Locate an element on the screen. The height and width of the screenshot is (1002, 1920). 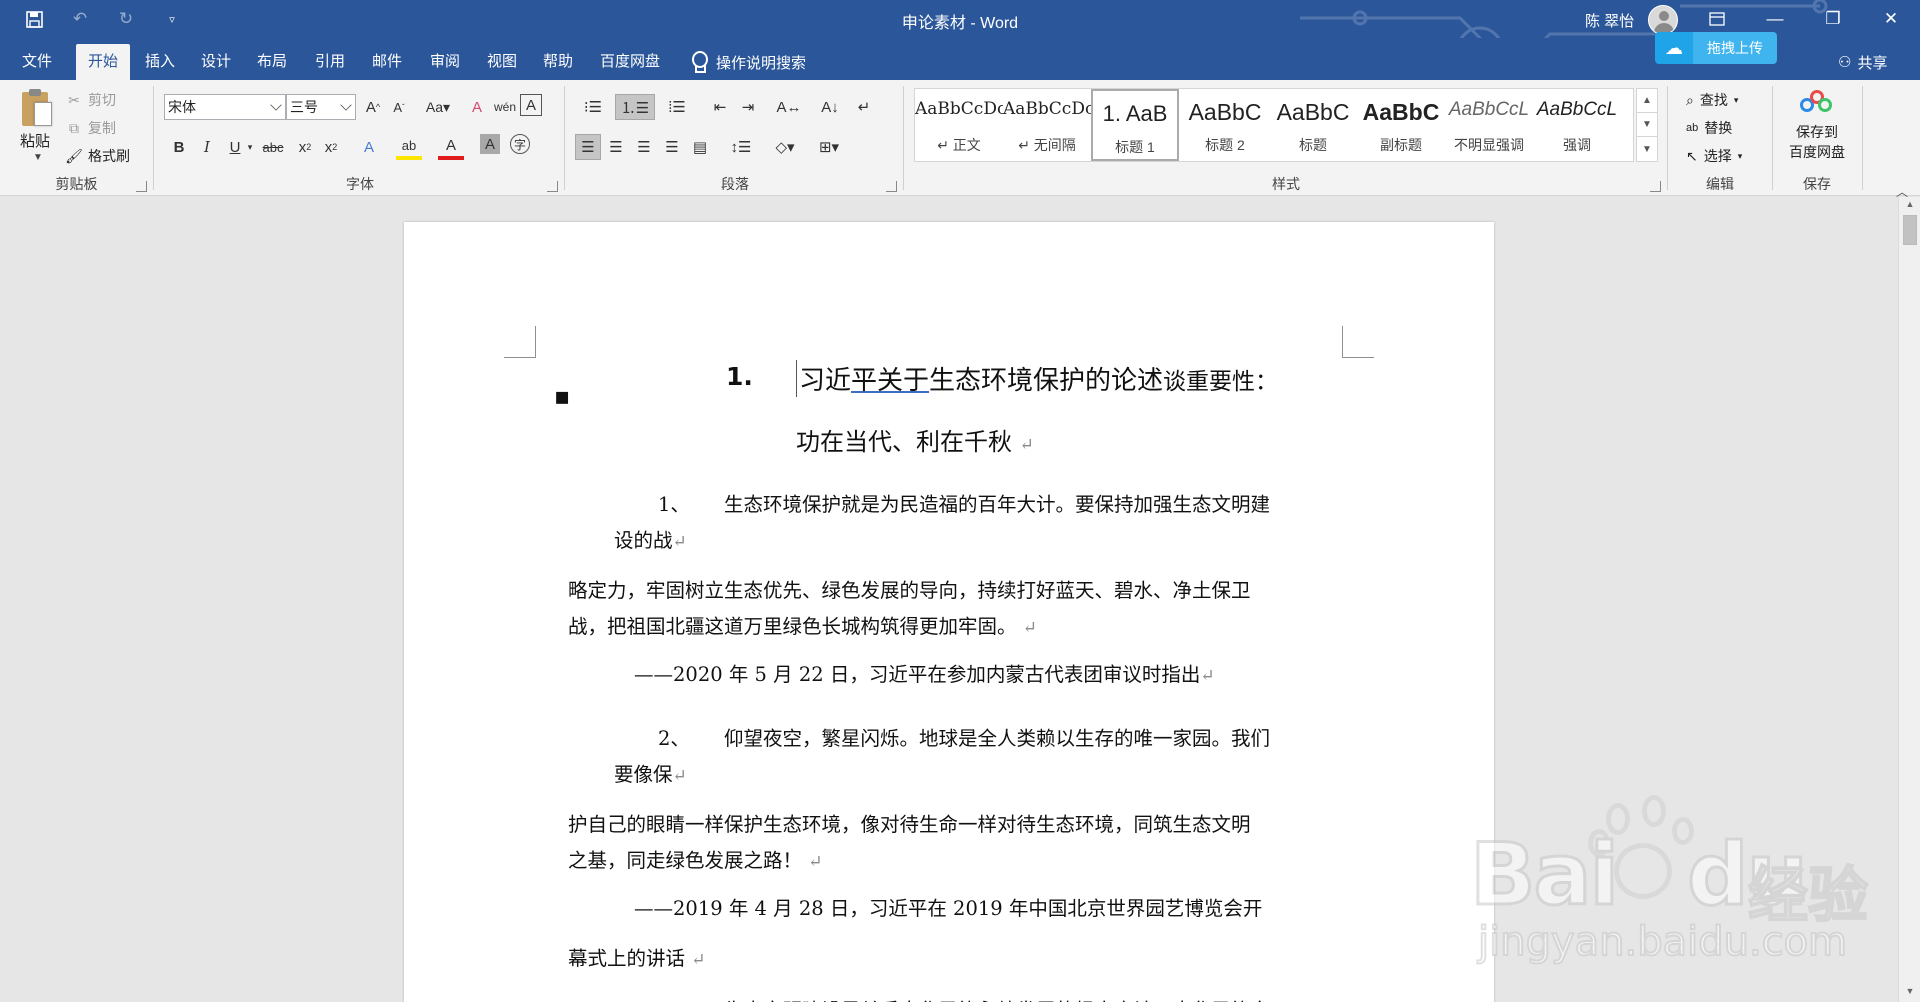
tab-view: 视图 is located at coordinates (502, 62).